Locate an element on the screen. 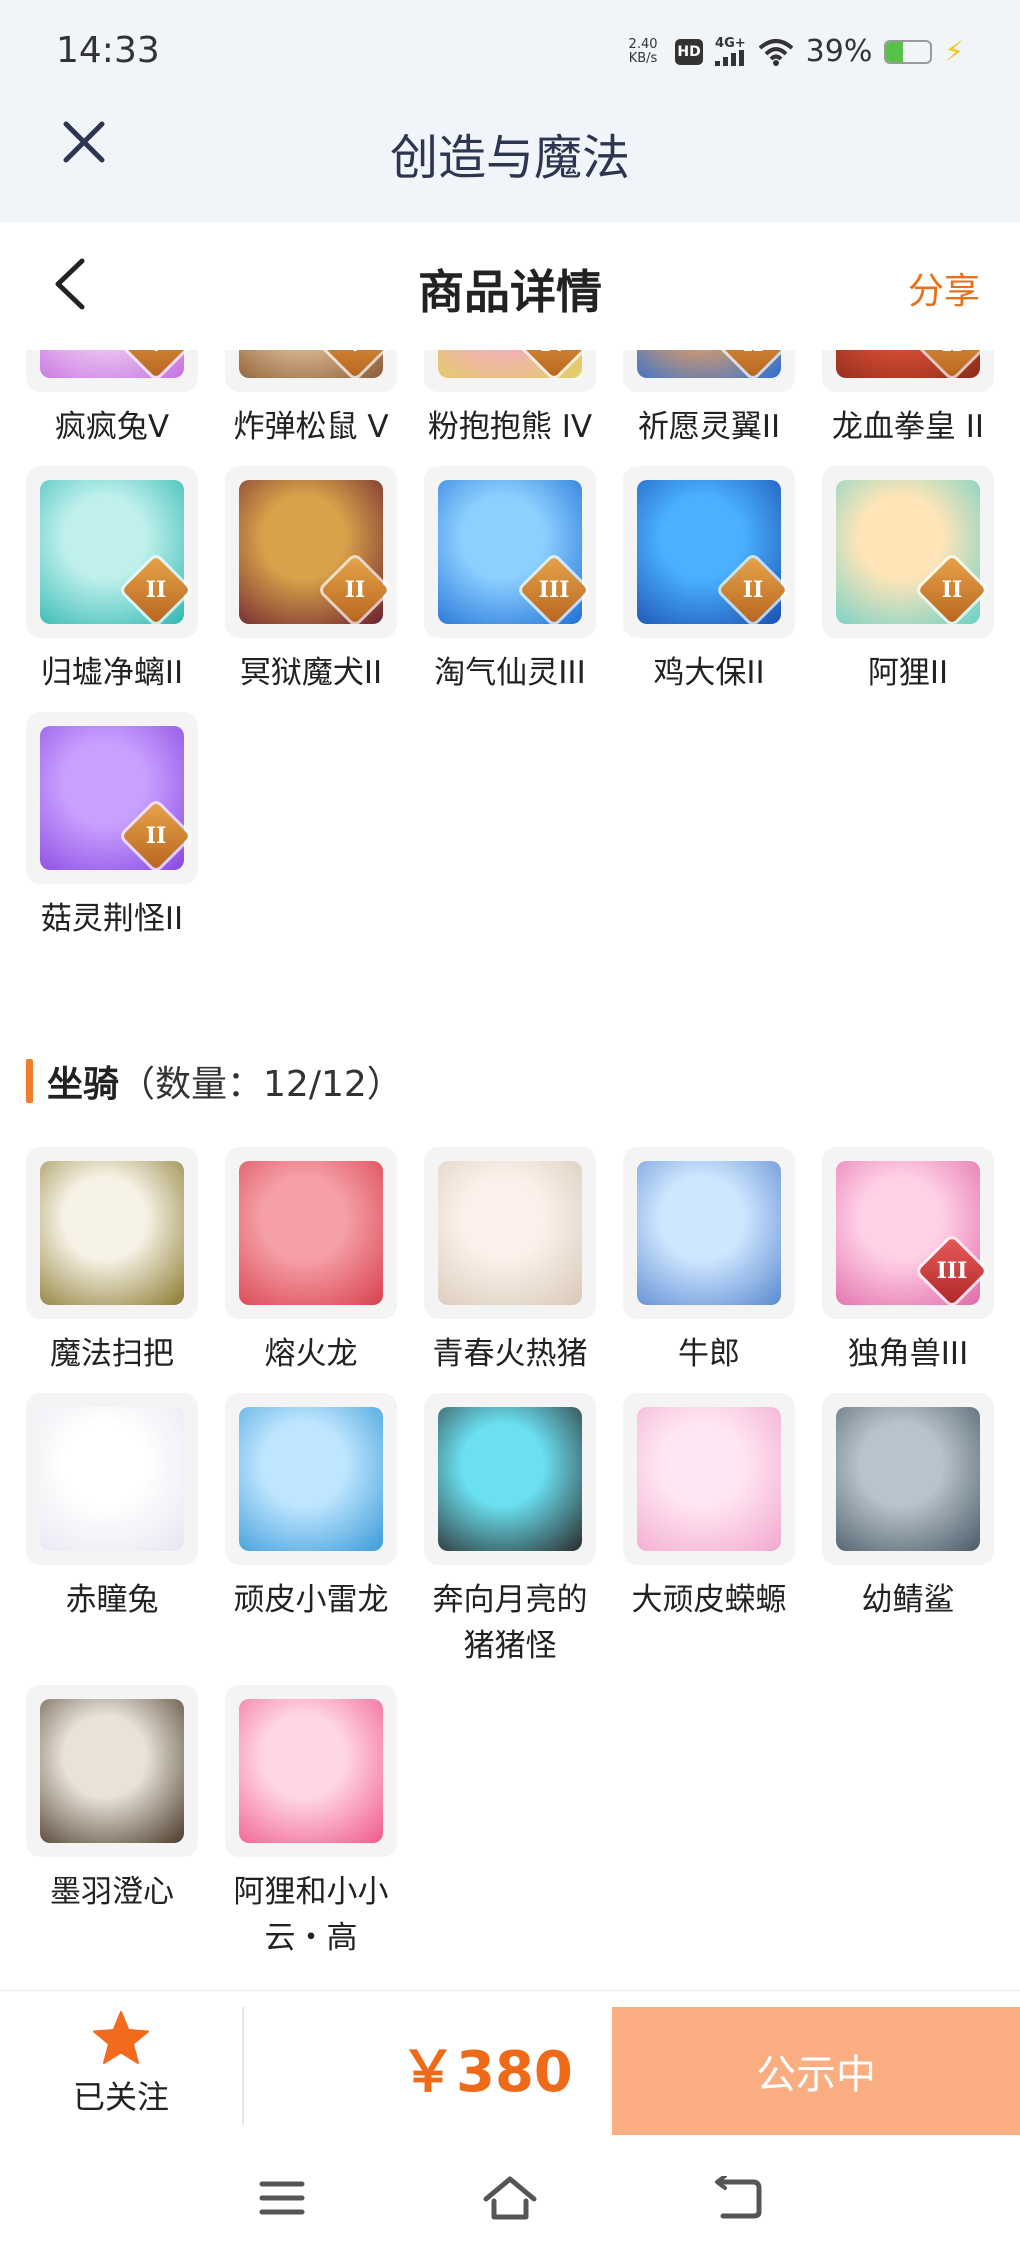 Image resolution: width=1020 pixels, height=2255 pixels. pet-item: II 冥狱魔犬II is located at coordinates (311, 581).